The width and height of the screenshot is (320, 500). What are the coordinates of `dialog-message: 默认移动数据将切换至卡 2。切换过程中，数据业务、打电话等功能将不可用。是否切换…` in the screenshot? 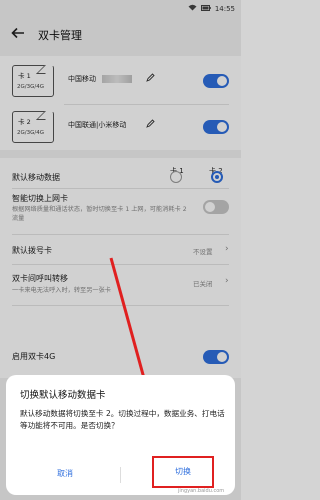 It's located at (122, 419).